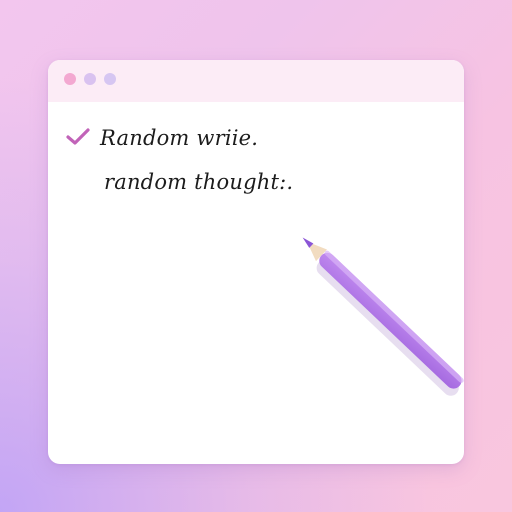  I want to click on note-line-2: random thought:., so click(198, 182).